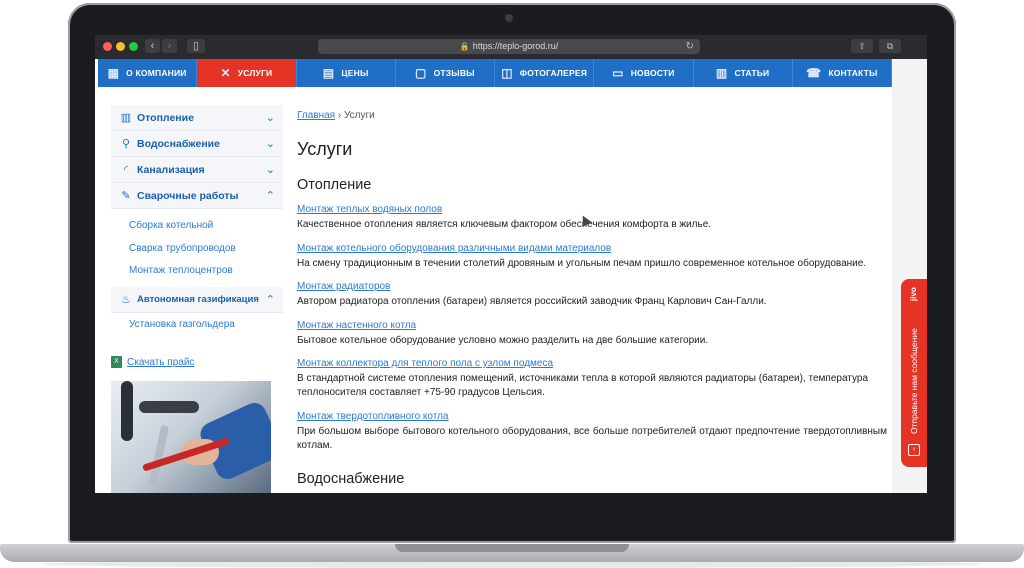 The width and height of the screenshot is (1024, 568). I want to click on service-link: Монтаж теплых водяных полов, so click(592, 209).